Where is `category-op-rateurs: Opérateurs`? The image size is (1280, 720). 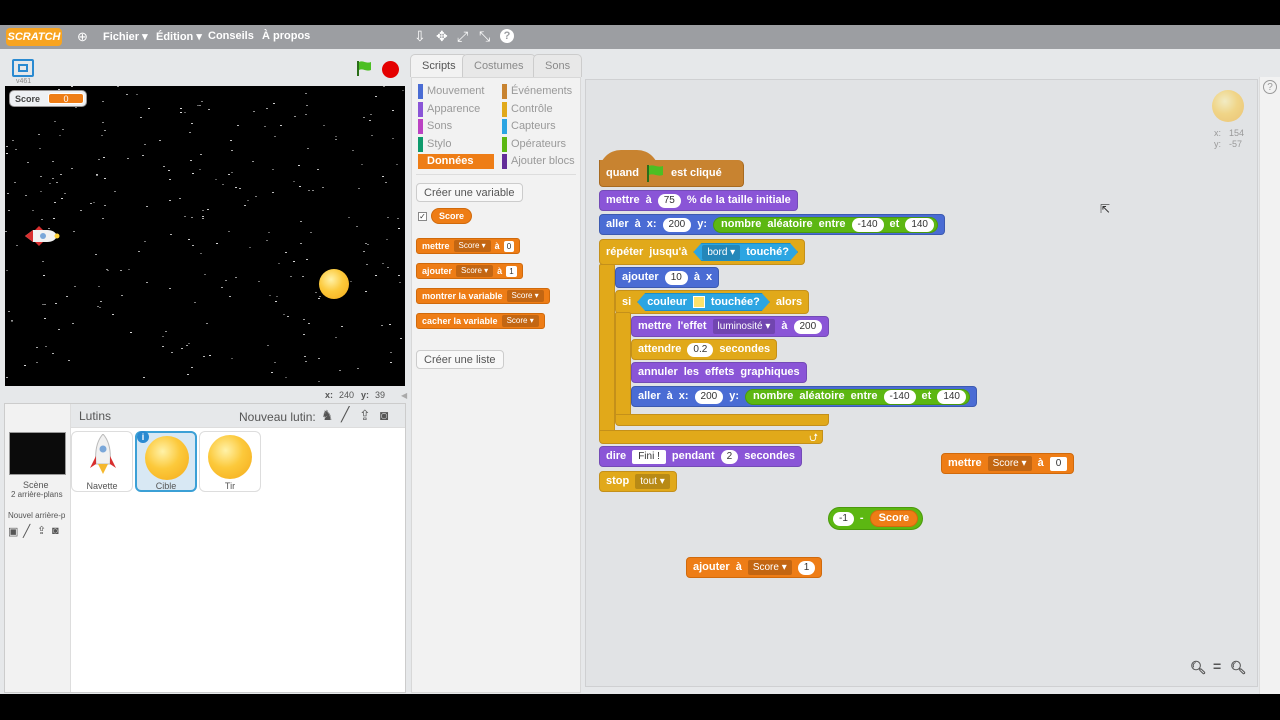 category-op-rateurs: Opérateurs is located at coordinates (534, 144).